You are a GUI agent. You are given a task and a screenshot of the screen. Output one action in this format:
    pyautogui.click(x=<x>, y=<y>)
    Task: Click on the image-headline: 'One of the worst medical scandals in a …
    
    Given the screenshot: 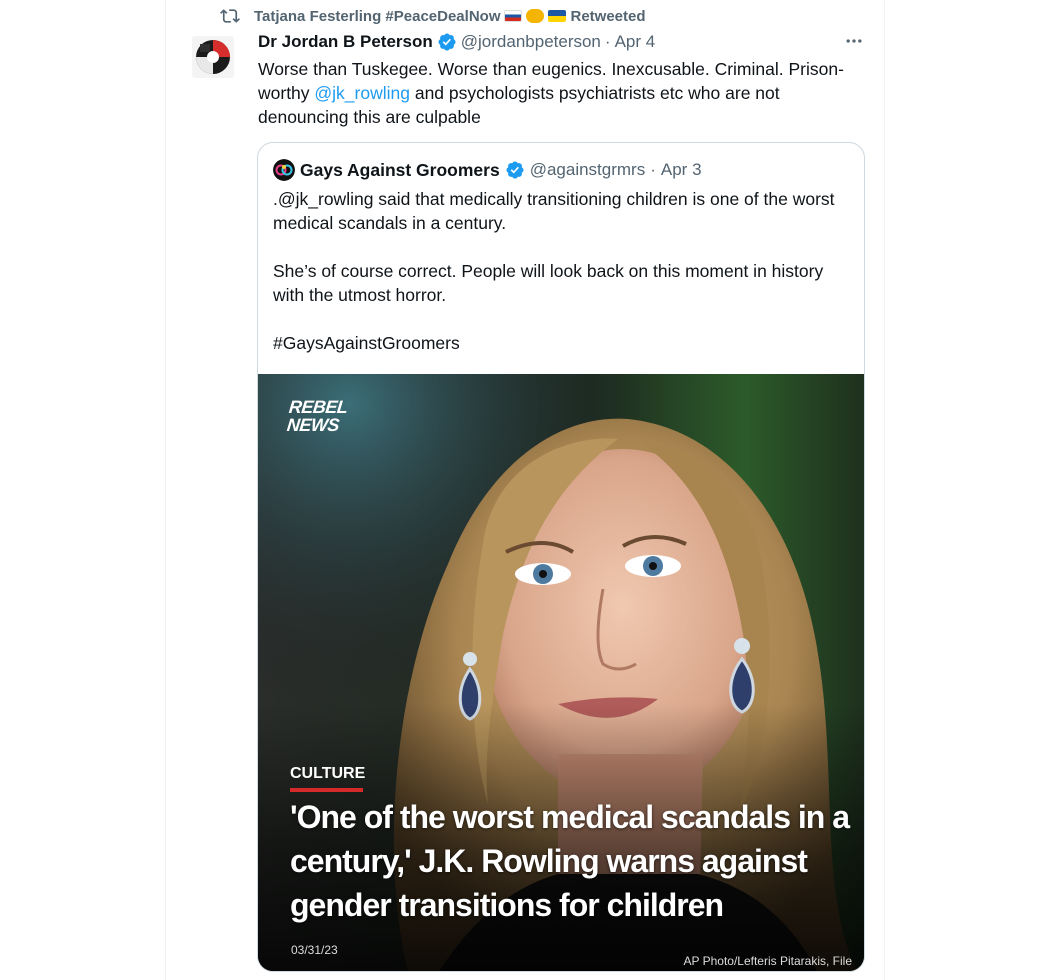 What is the action you would take?
    pyautogui.click(x=570, y=861)
    